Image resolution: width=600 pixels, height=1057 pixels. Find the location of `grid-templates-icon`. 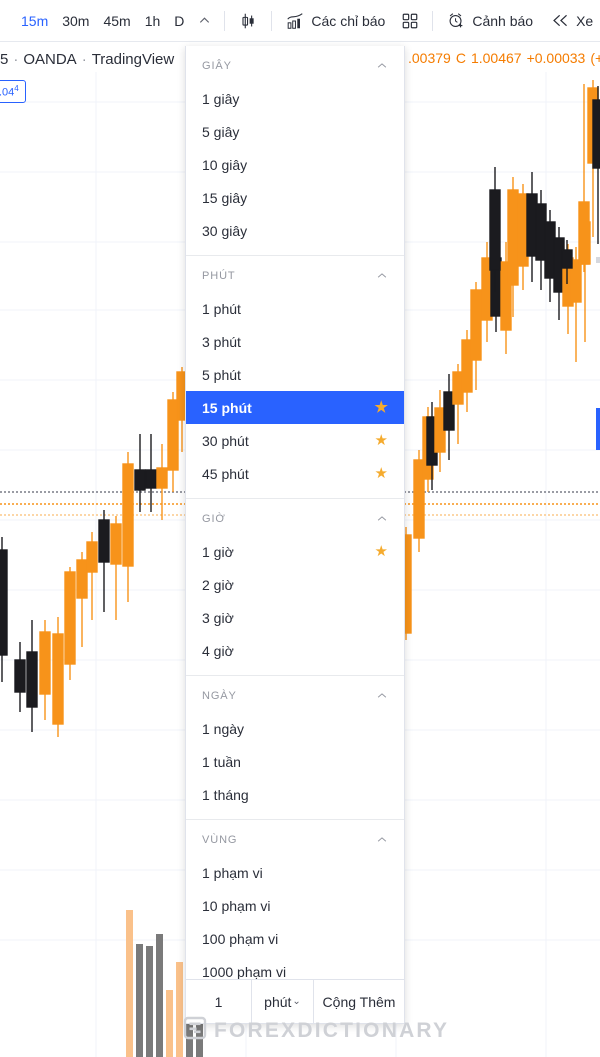

grid-templates-icon is located at coordinates (410, 21).